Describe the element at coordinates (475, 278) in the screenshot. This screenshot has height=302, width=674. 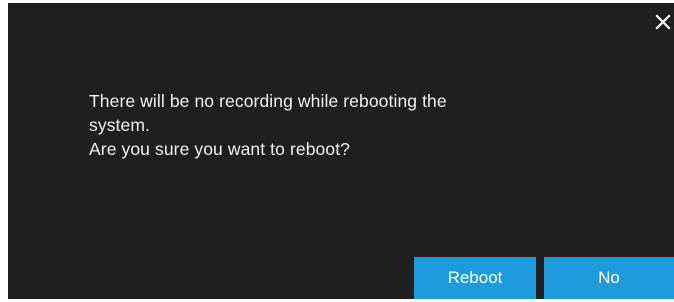
I see `reboot-button: Reboot` at that location.